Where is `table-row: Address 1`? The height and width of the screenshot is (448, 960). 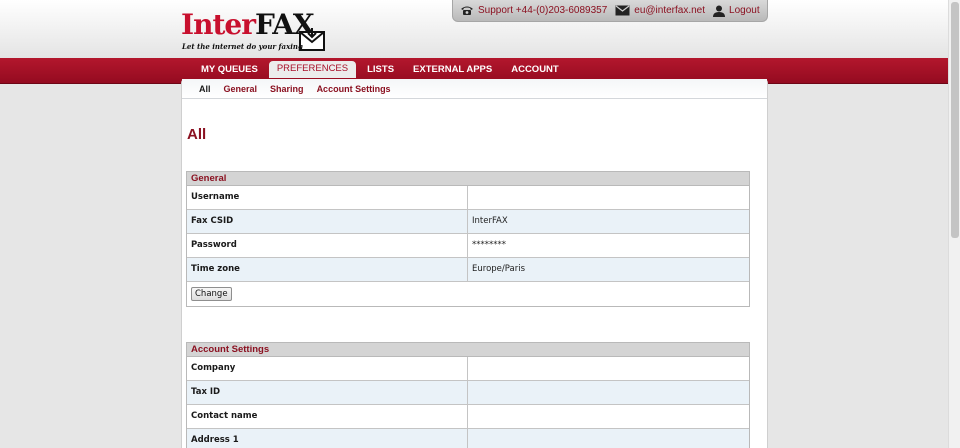 table-row: Address 1 is located at coordinates (468, 438).